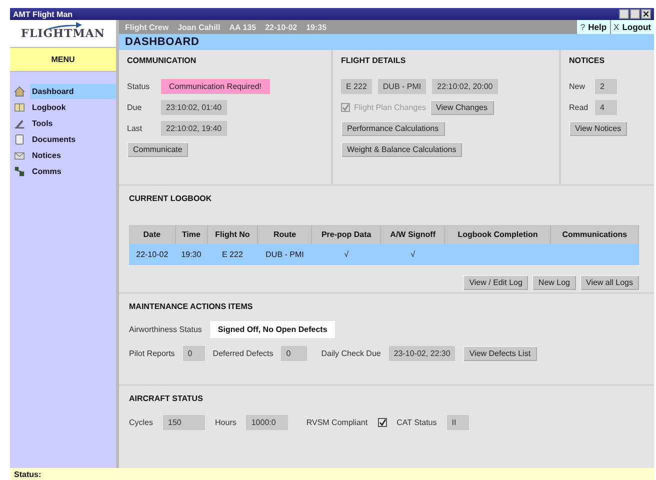  What do you see at coordinates (73, 171) in the screenshot?
I see `menu-item: Comms` at bounding box center [73, 171].